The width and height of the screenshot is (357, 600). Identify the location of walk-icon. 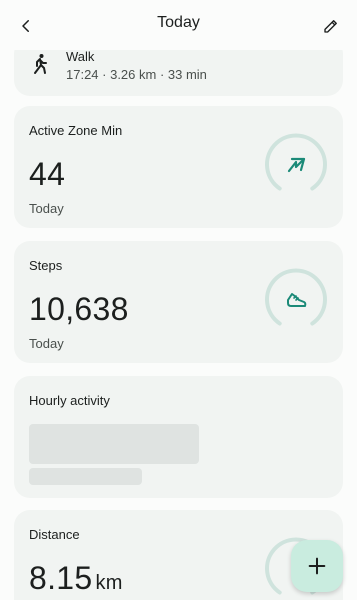
(40, 64).